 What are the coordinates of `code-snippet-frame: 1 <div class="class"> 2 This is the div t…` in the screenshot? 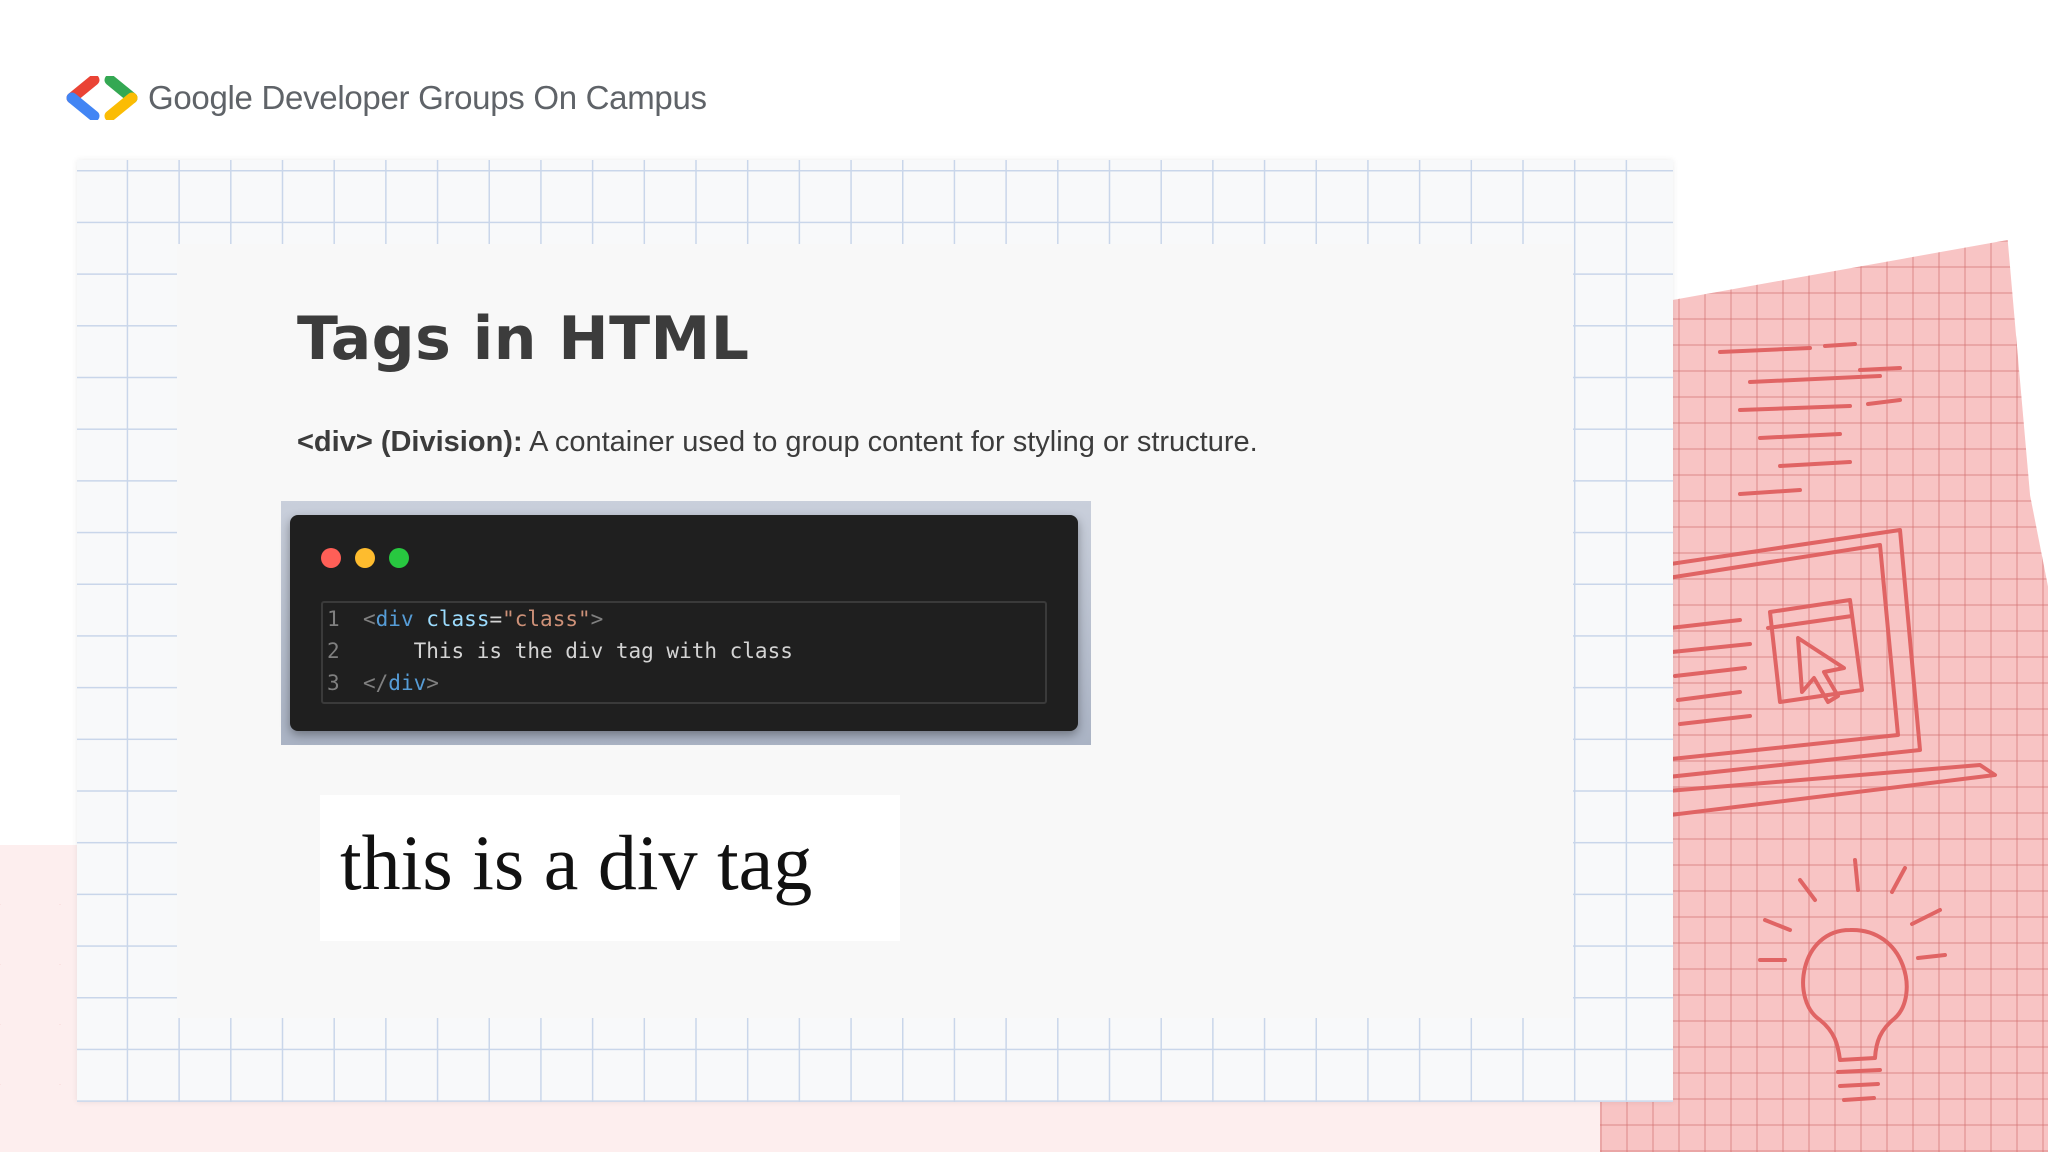 It's located at (686, 623).